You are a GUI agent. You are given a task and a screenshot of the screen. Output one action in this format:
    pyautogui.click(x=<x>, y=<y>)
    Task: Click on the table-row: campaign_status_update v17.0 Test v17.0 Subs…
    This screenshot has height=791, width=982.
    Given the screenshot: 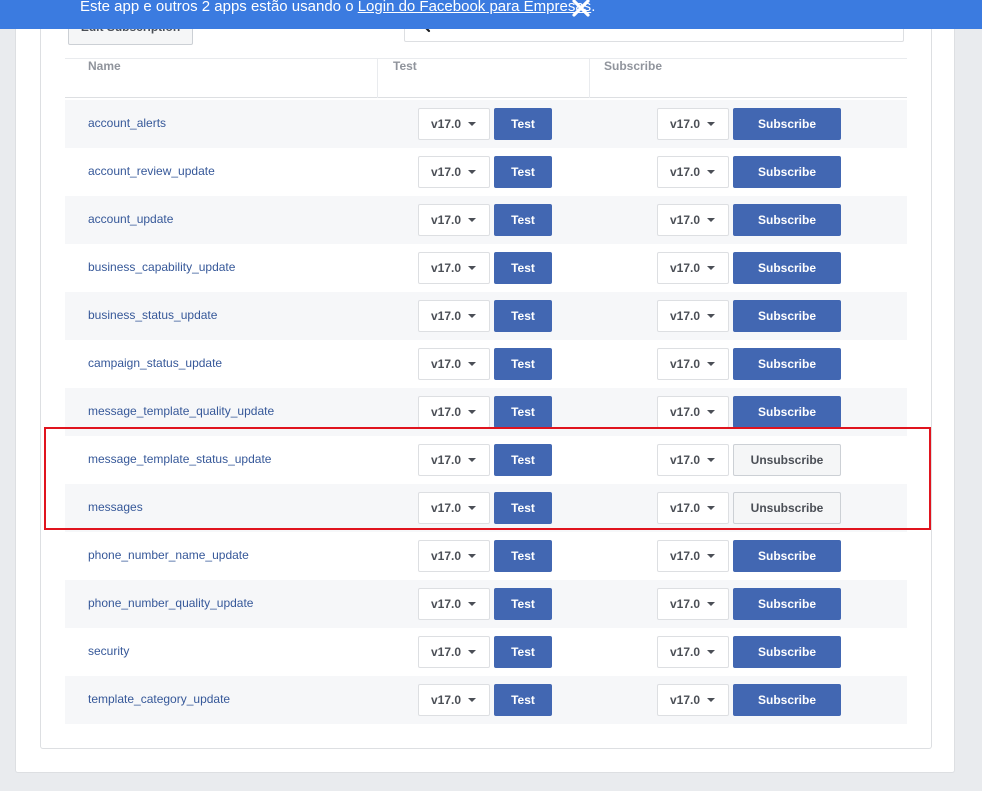 What is the action you would take?
    pyautogui.click(x=486, y=364)
    